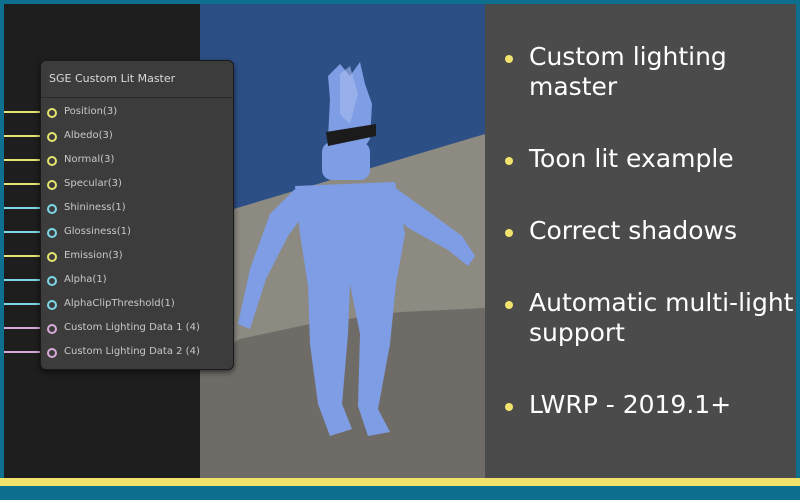 This screenshot has height=500, width=800. I want to click on input-port: Custom Lighting Data 1 (4), so click(137, 329).